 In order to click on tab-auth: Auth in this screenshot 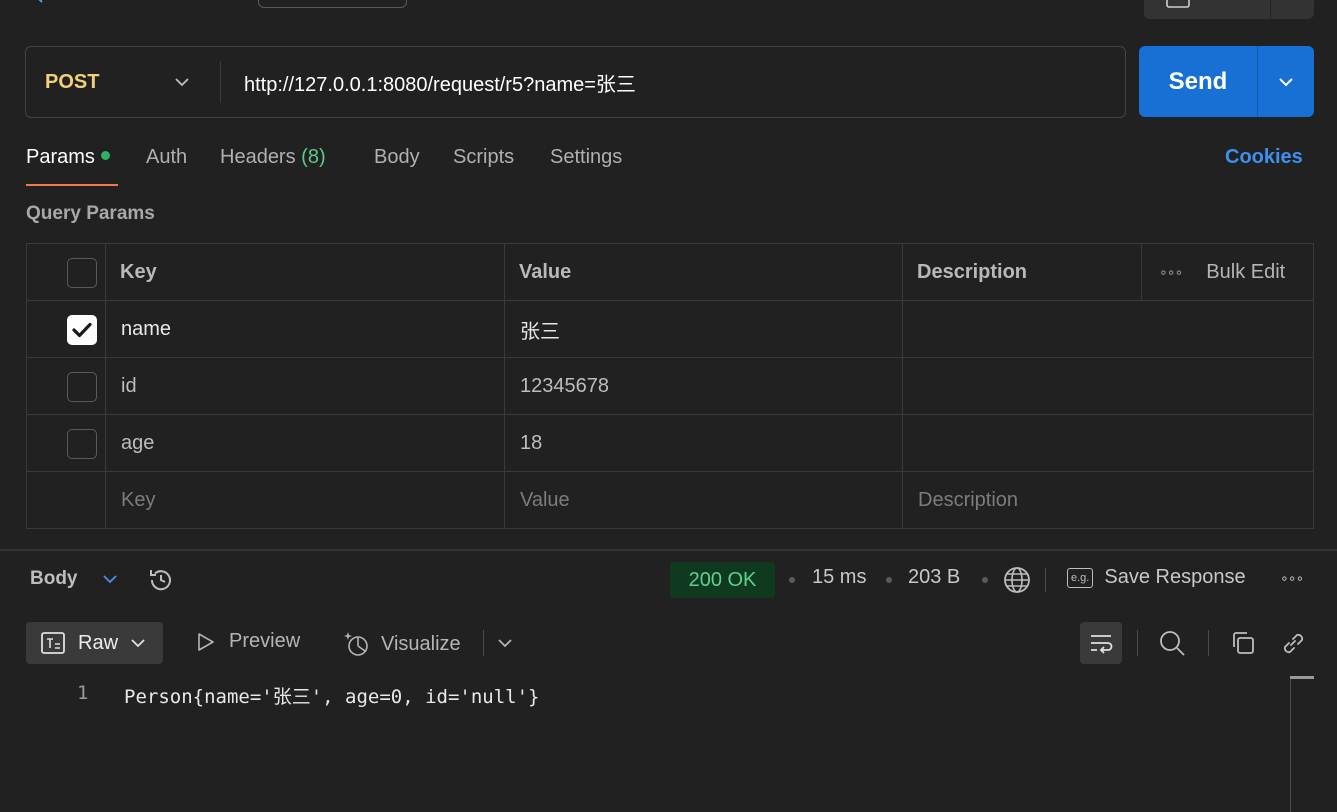, I will do `click(166, 157)`.